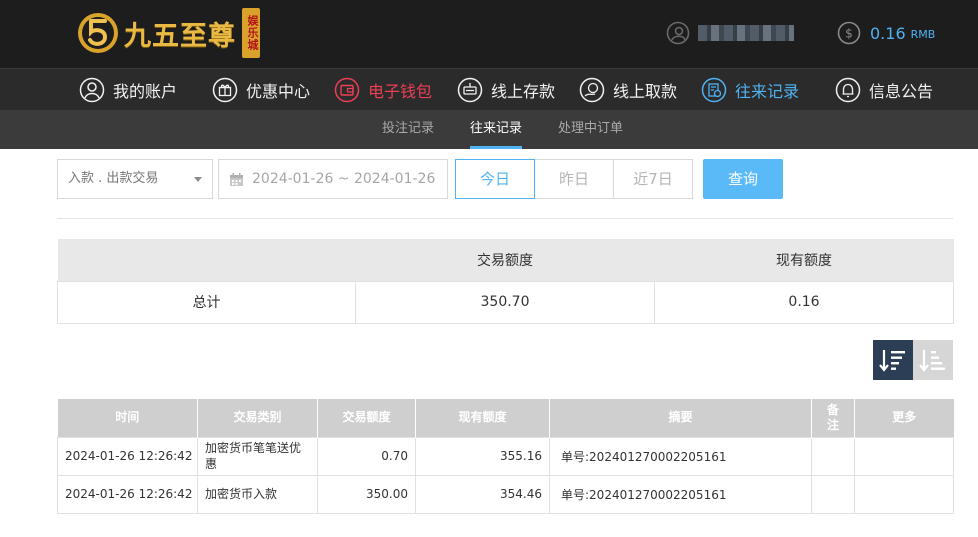 Image resolution: width=978 pixels, height=537 pixels. I want to click on transaction-type-value: 入款 . 出款交易, so click(113, 178).